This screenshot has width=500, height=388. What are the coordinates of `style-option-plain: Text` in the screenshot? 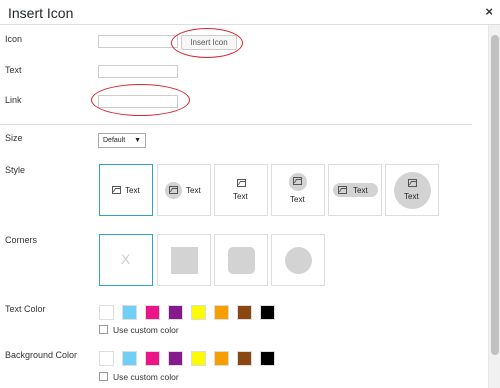 It's located at (126, 190).